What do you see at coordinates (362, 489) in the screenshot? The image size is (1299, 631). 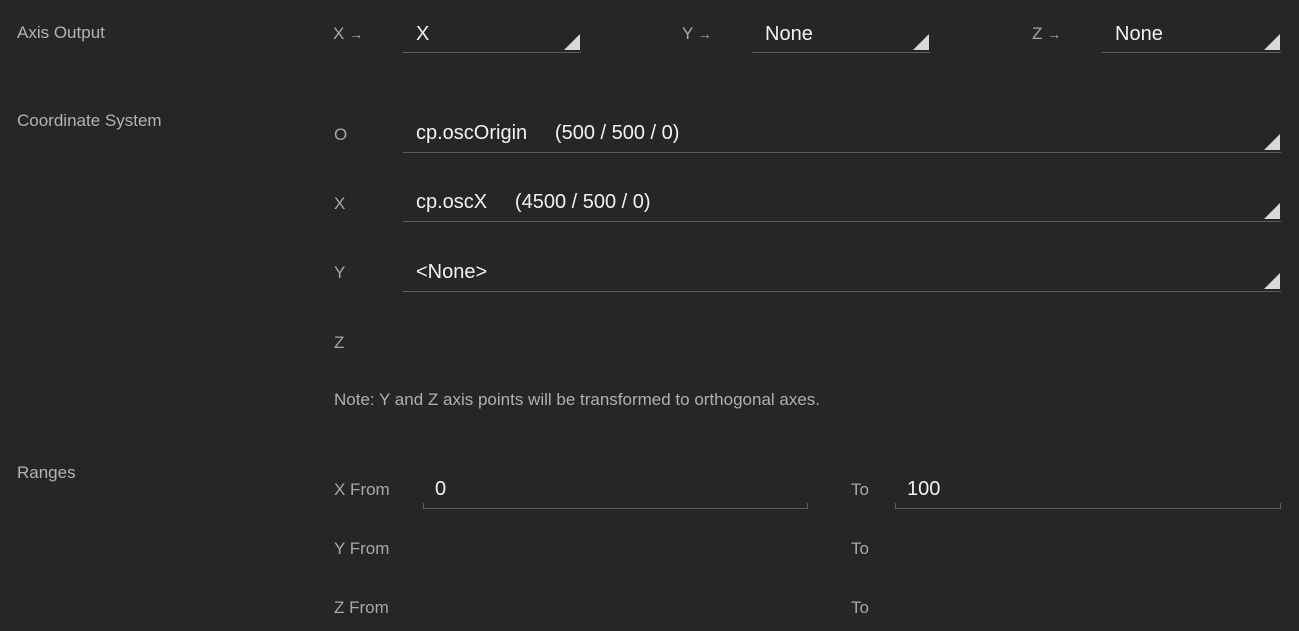 I see `x-from-label: X From` at bounding box center [362, 489].